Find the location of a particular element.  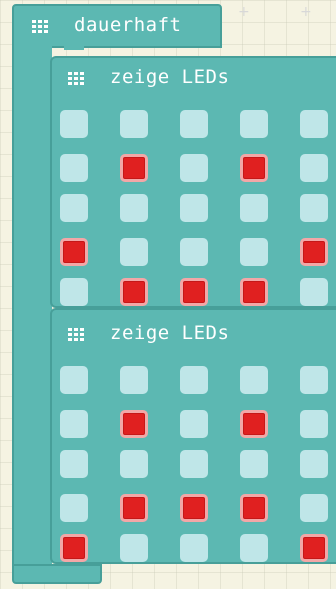

forever-notch is located at coordinates (74, 47).